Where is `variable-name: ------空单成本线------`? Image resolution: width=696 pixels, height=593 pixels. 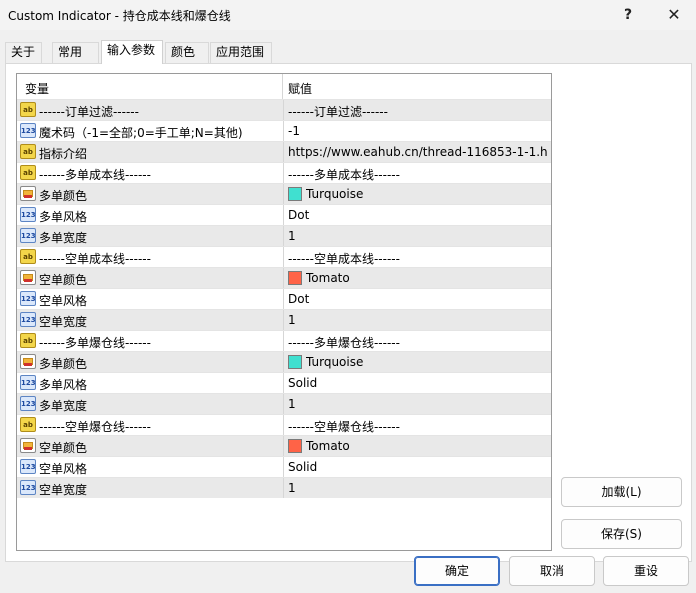 variable-name: ------空单成本线------ is located at coordinates (95, 259).